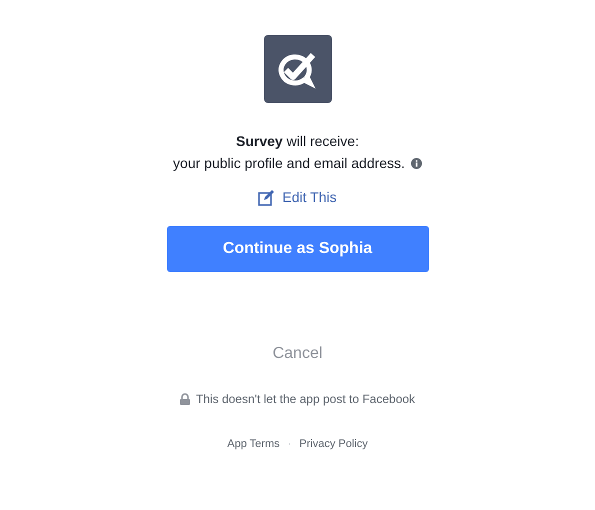 The height and width of the screenshot is (510, 595). Describe the element at coordinates (297, 141) in the screenshot. I see `permission-title: Survey will receive:` at that location.